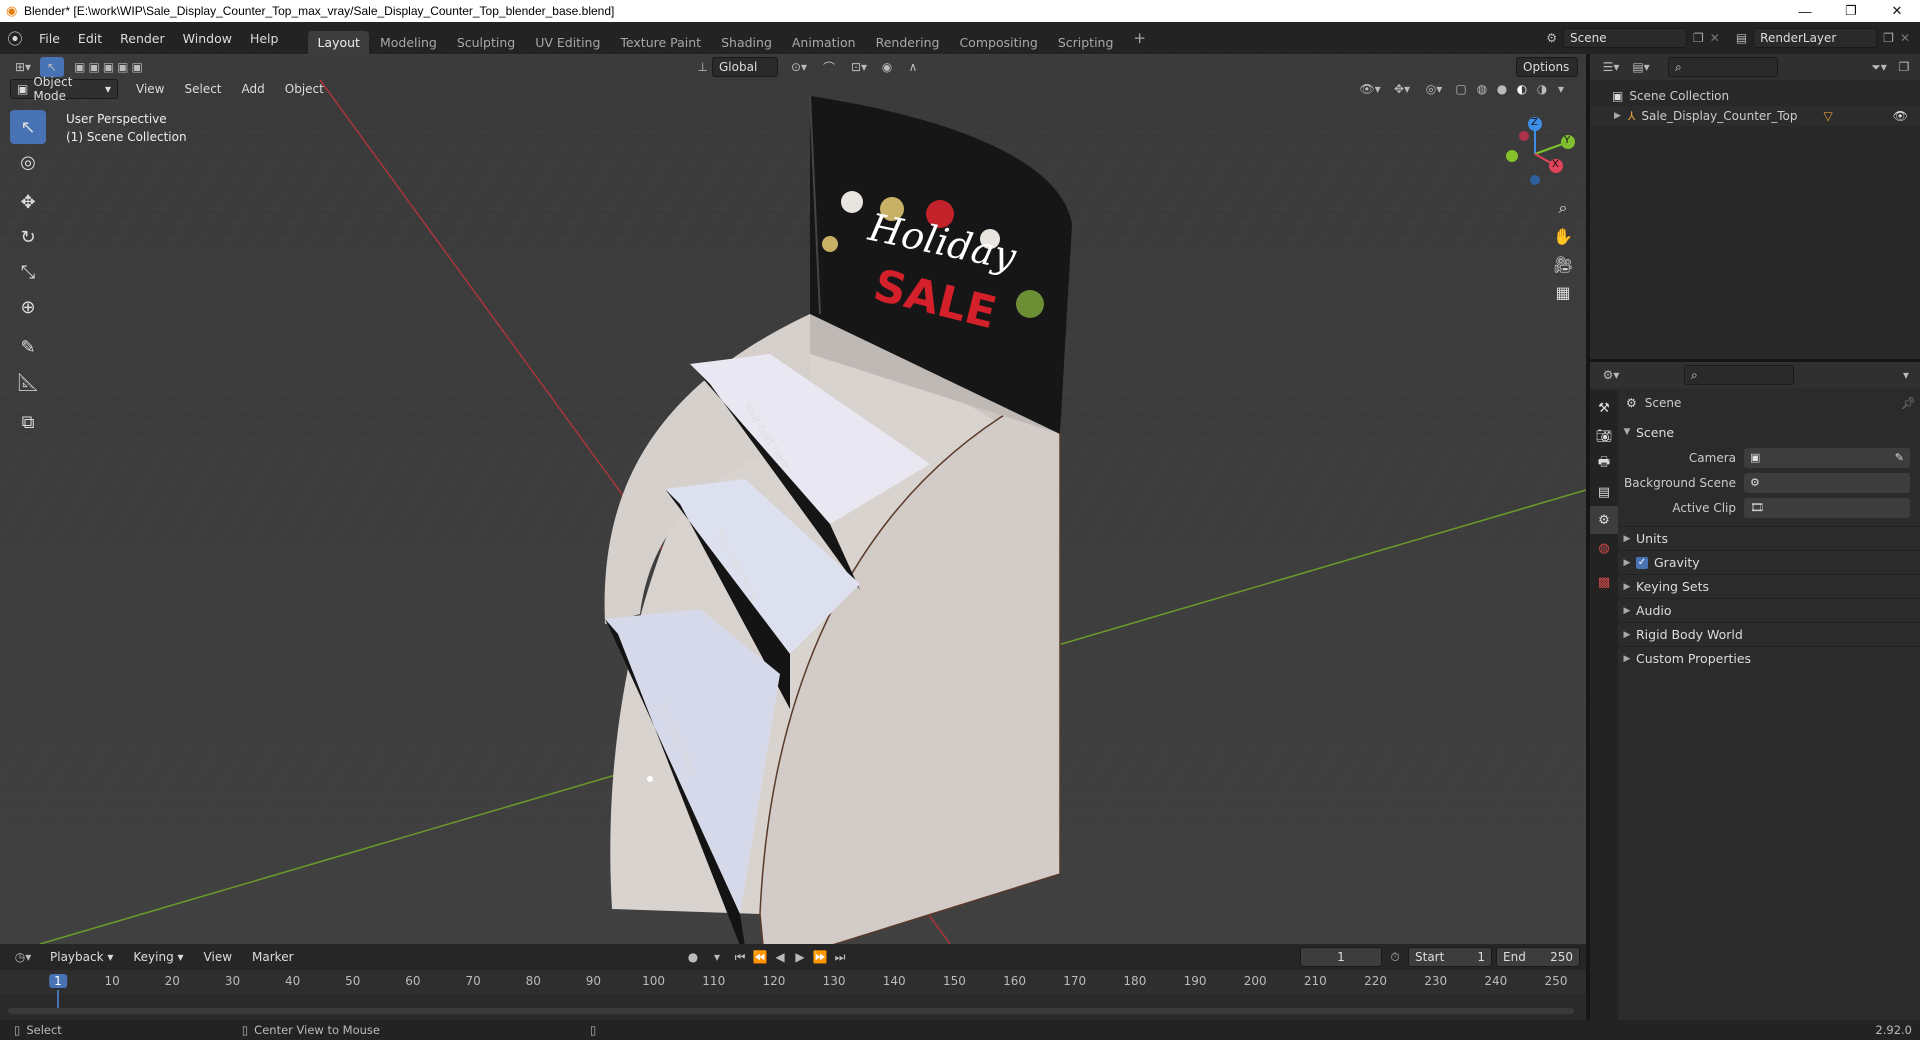 The image size is (1920, 1040). I want to click on blender-menu-icon: ⦿, so click(15, 38).